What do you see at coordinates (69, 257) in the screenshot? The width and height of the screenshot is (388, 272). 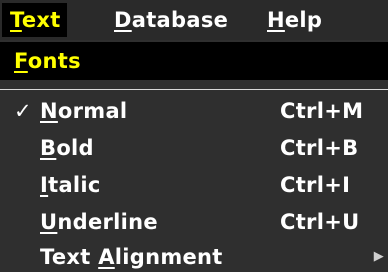 I see `text-alignment-prefix: Text` at bounding box center [69, 257].